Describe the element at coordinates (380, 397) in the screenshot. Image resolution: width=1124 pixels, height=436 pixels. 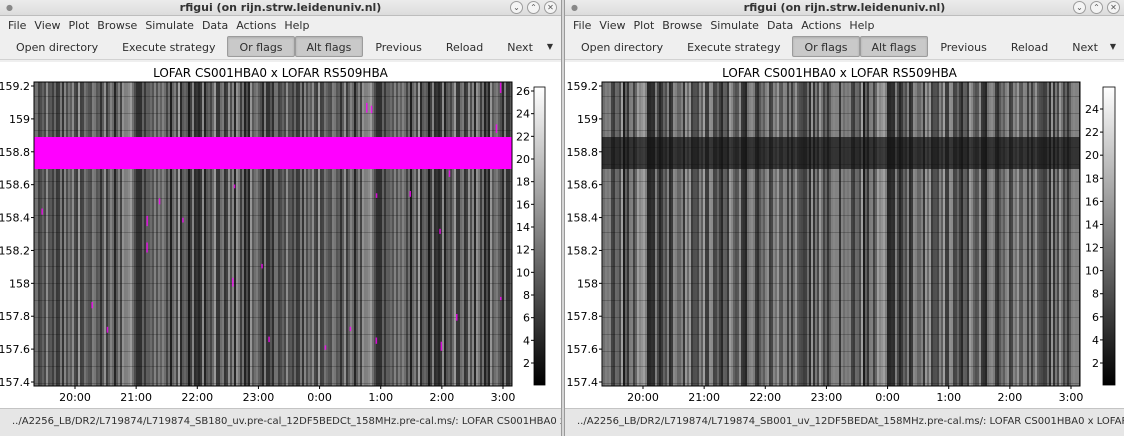
I see `x-tick-label: 1:00` at that location.